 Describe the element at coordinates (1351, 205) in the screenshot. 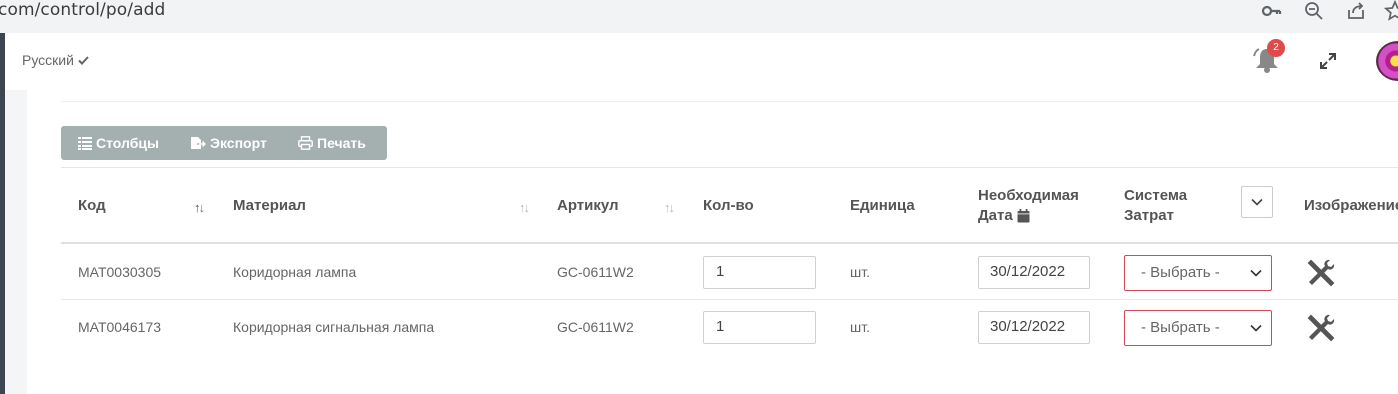

I see `header-image: Изображение` at that location.